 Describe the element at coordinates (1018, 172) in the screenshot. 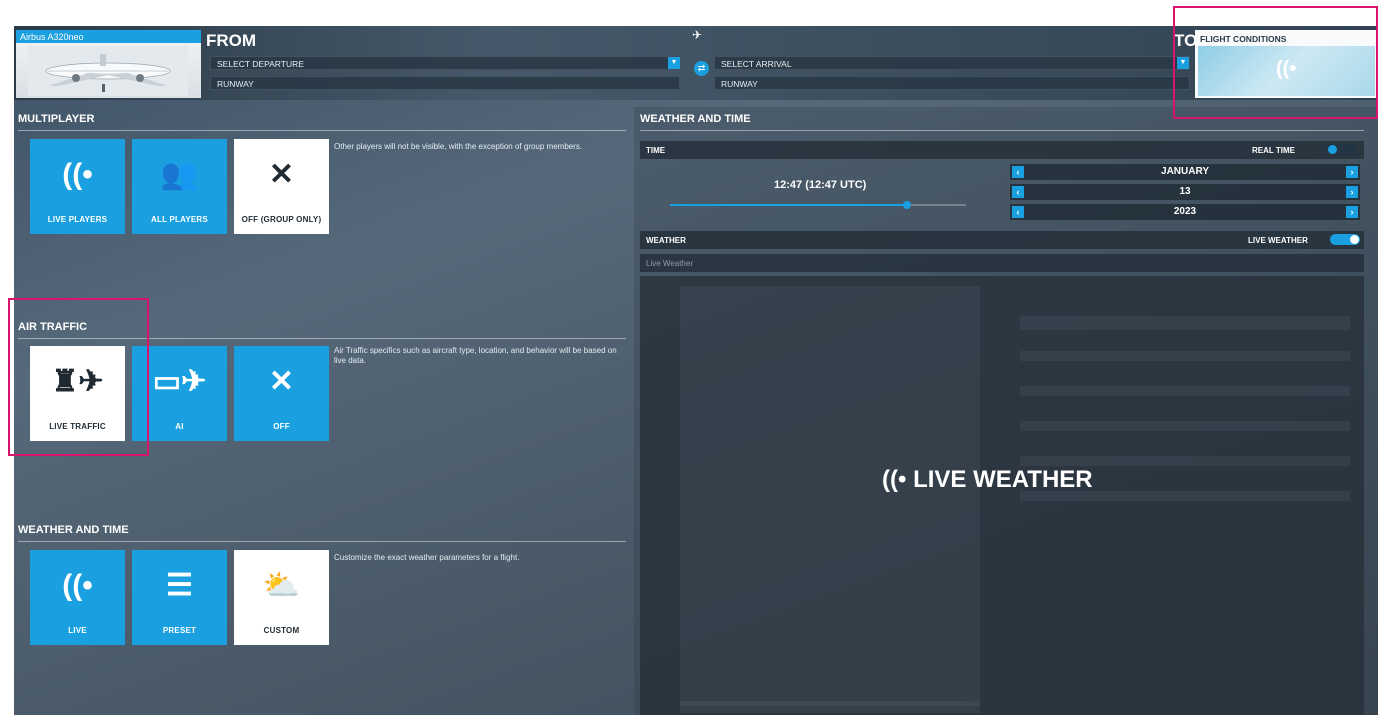

I see `month-prev-icon: ‹` at that location.